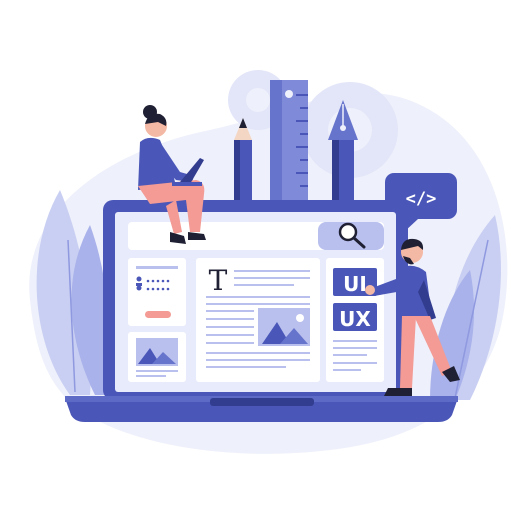 This screenshot has height=523, width=523. Describe the element at coordinates (421, 199) in the screenshot. I see `code-label: </>` at that location.